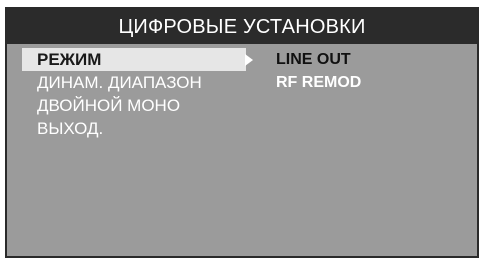  Describe the element at coordinates (70, 128) in the screenshot. I see `menu-item-label: ВЫХОД.` at that location.